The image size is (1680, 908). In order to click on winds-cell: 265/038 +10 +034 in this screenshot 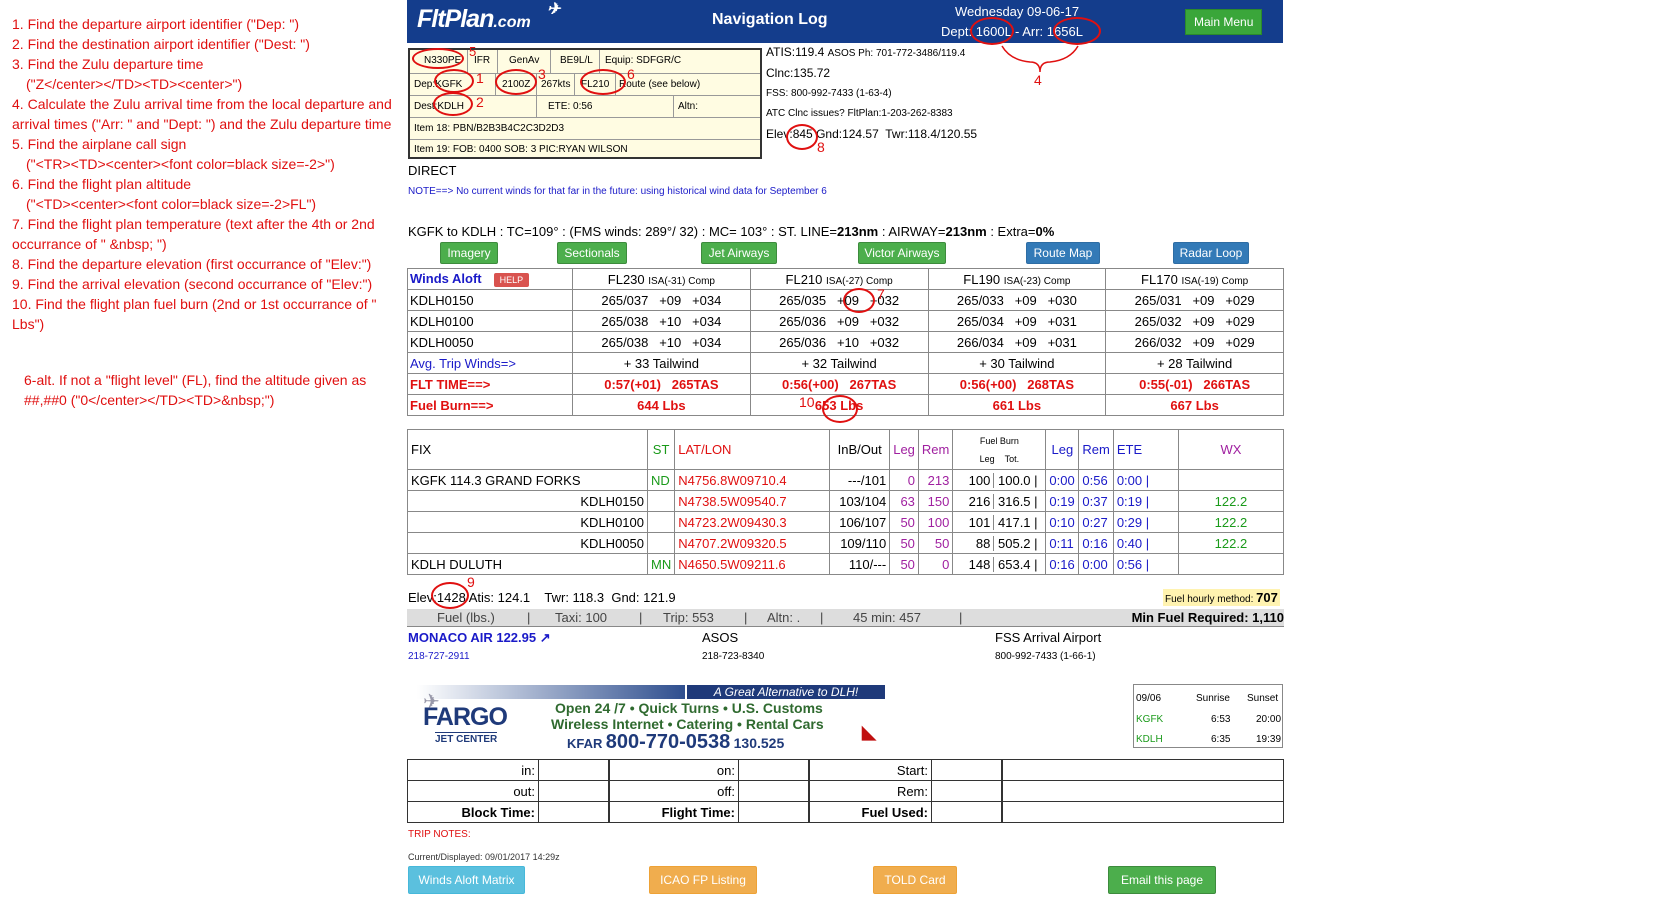, I will do `click(661, 342)`.